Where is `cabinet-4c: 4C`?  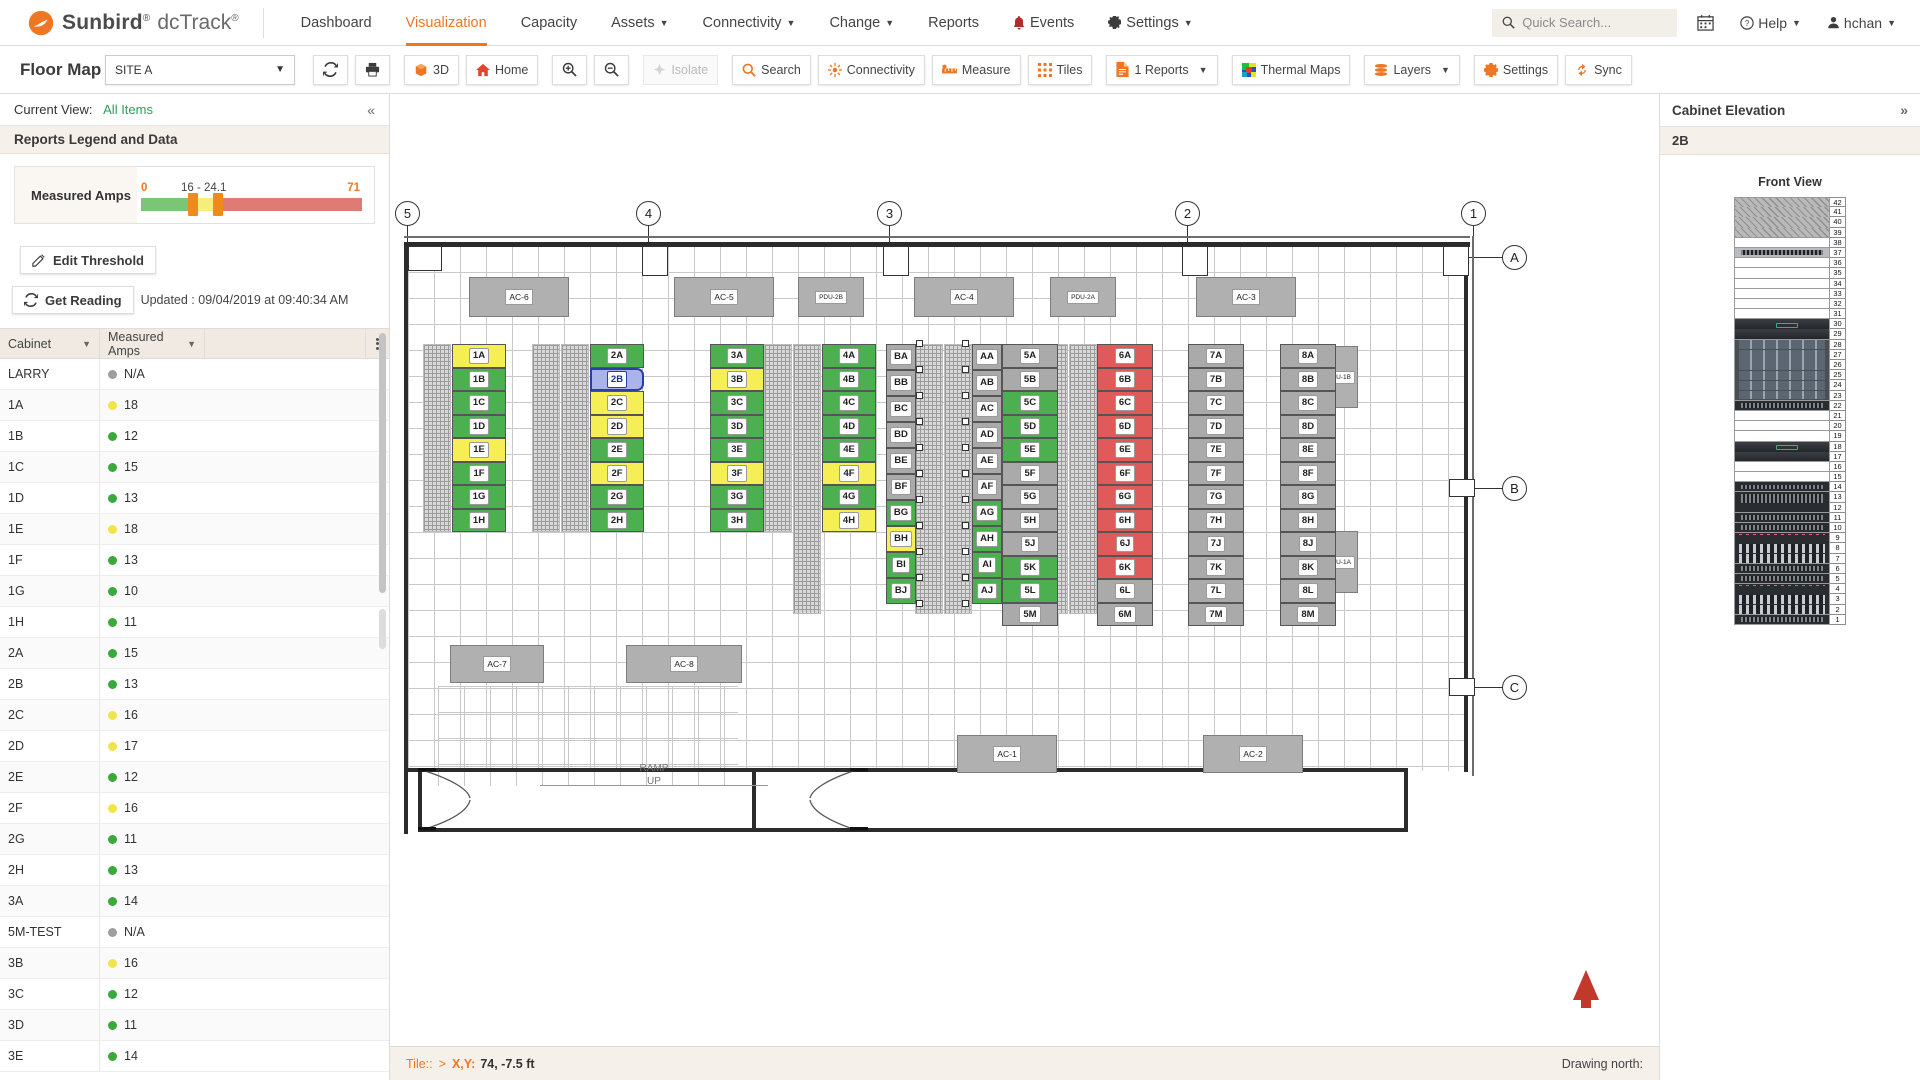
cabinet-4c: 4C is located at coordinates (849, 403).